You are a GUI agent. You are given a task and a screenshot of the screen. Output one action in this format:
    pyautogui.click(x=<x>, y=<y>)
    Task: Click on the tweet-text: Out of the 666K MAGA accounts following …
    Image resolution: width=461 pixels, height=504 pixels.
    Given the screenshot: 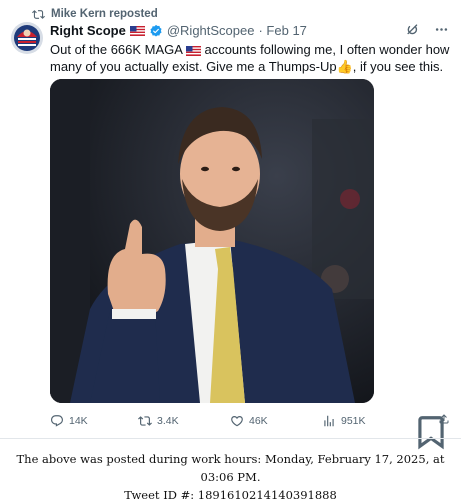 What is the action you would take?
    pyautogui.click(x=250, y=58)
    